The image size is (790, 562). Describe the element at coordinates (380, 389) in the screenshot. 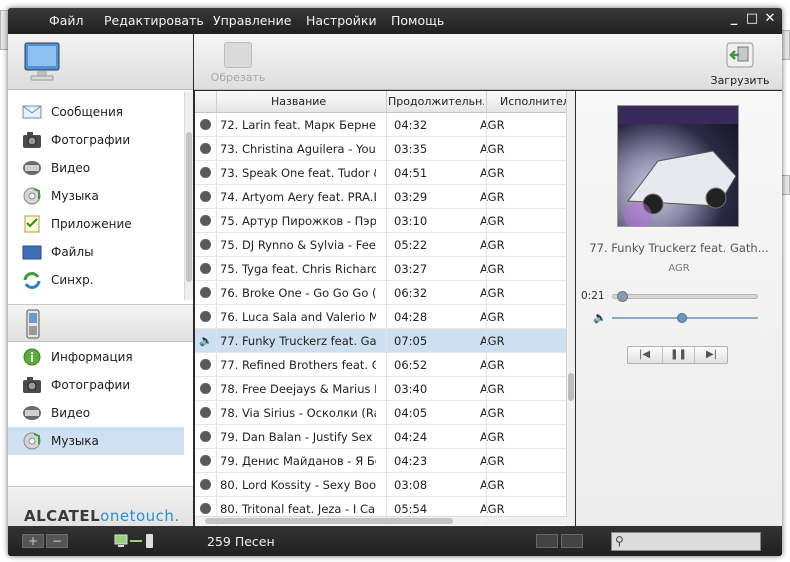

I see `table-row: 78. Free Deejays & Marius Mi... 03:40 AGR` at that location.